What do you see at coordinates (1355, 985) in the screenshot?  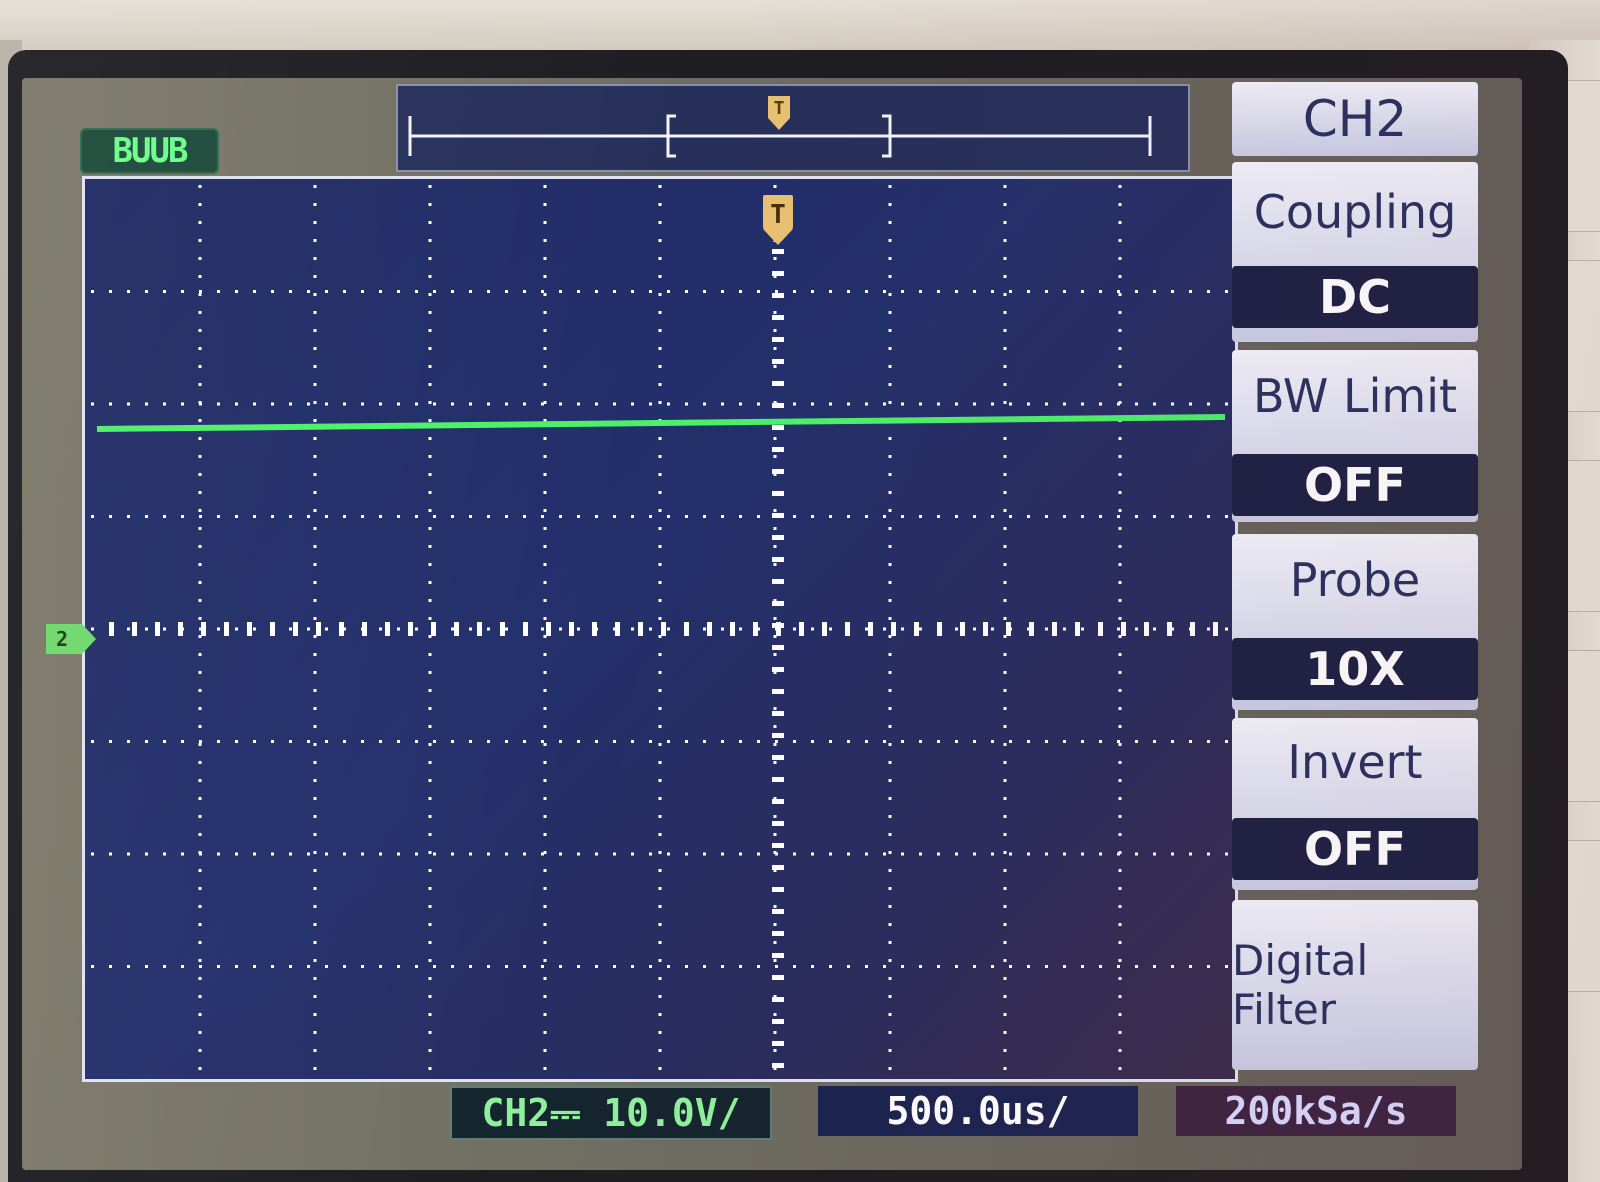 I see `digital-filter-menu-button: Digital Filter` at bounding box center [1355, 985].